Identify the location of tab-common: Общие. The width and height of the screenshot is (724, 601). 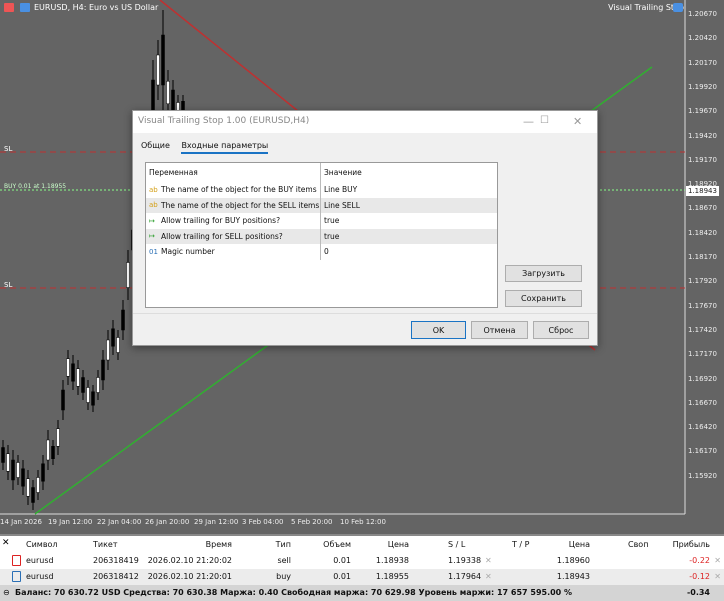
(155, 145).